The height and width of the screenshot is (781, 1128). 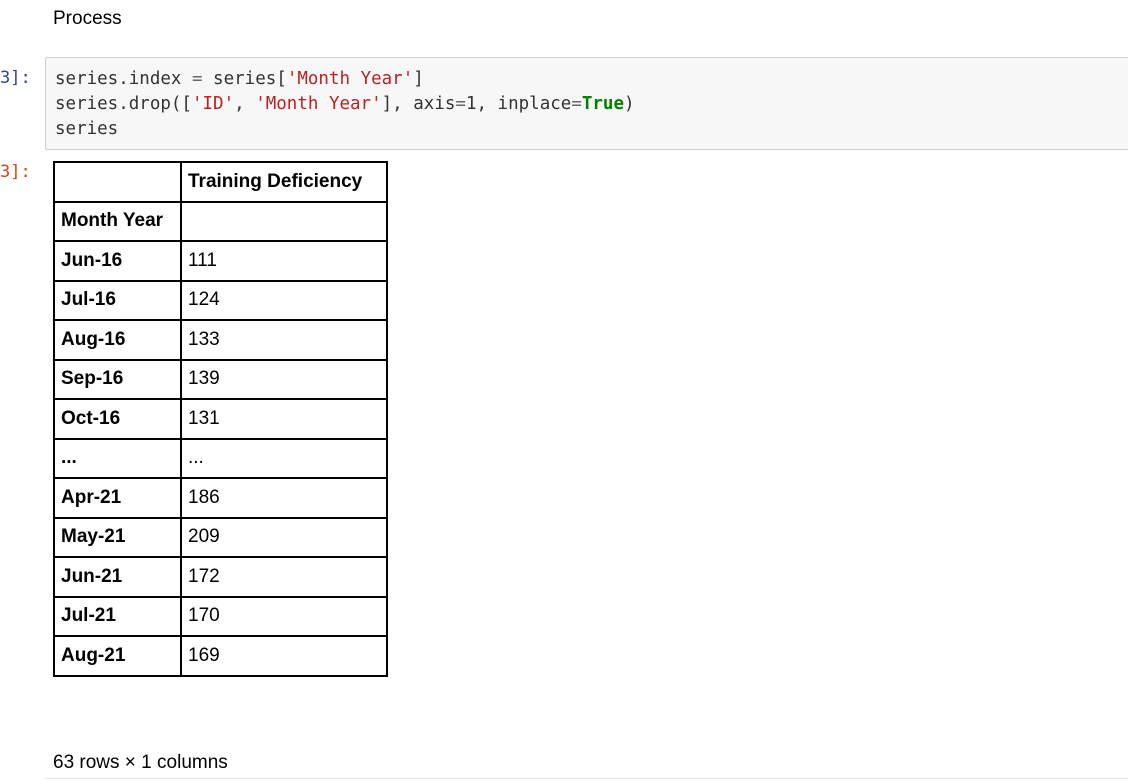 I want to click on row-value: 209, so click(x=284, y=537).